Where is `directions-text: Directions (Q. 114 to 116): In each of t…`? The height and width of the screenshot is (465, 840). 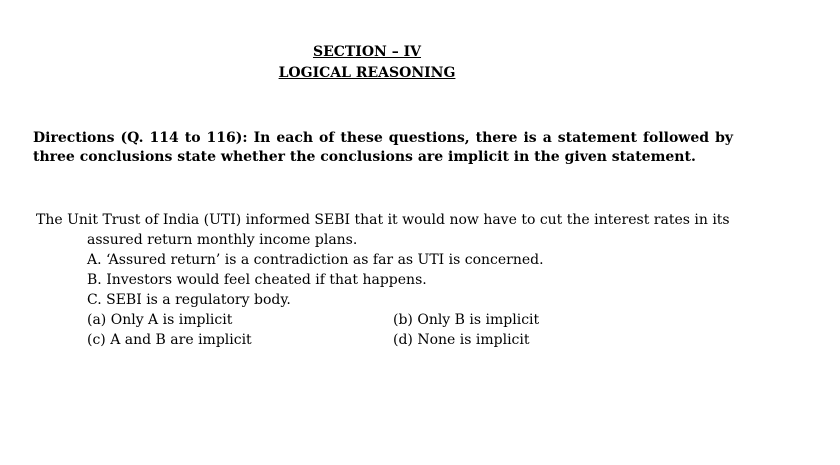 directions-text: Directions (Q. 114 to 116): In each of t… is located at coordinates (383, 147).